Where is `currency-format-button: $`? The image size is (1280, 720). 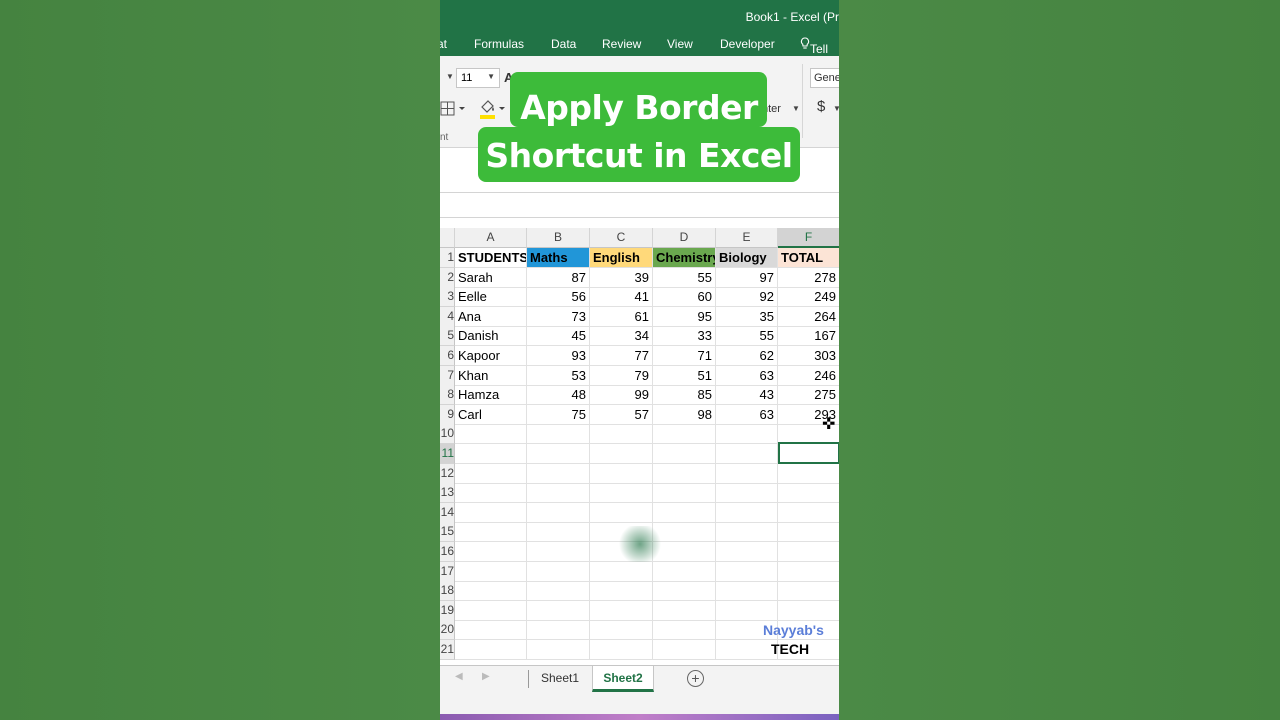
currency-format-button: $ is located at coordinates (821, 106).